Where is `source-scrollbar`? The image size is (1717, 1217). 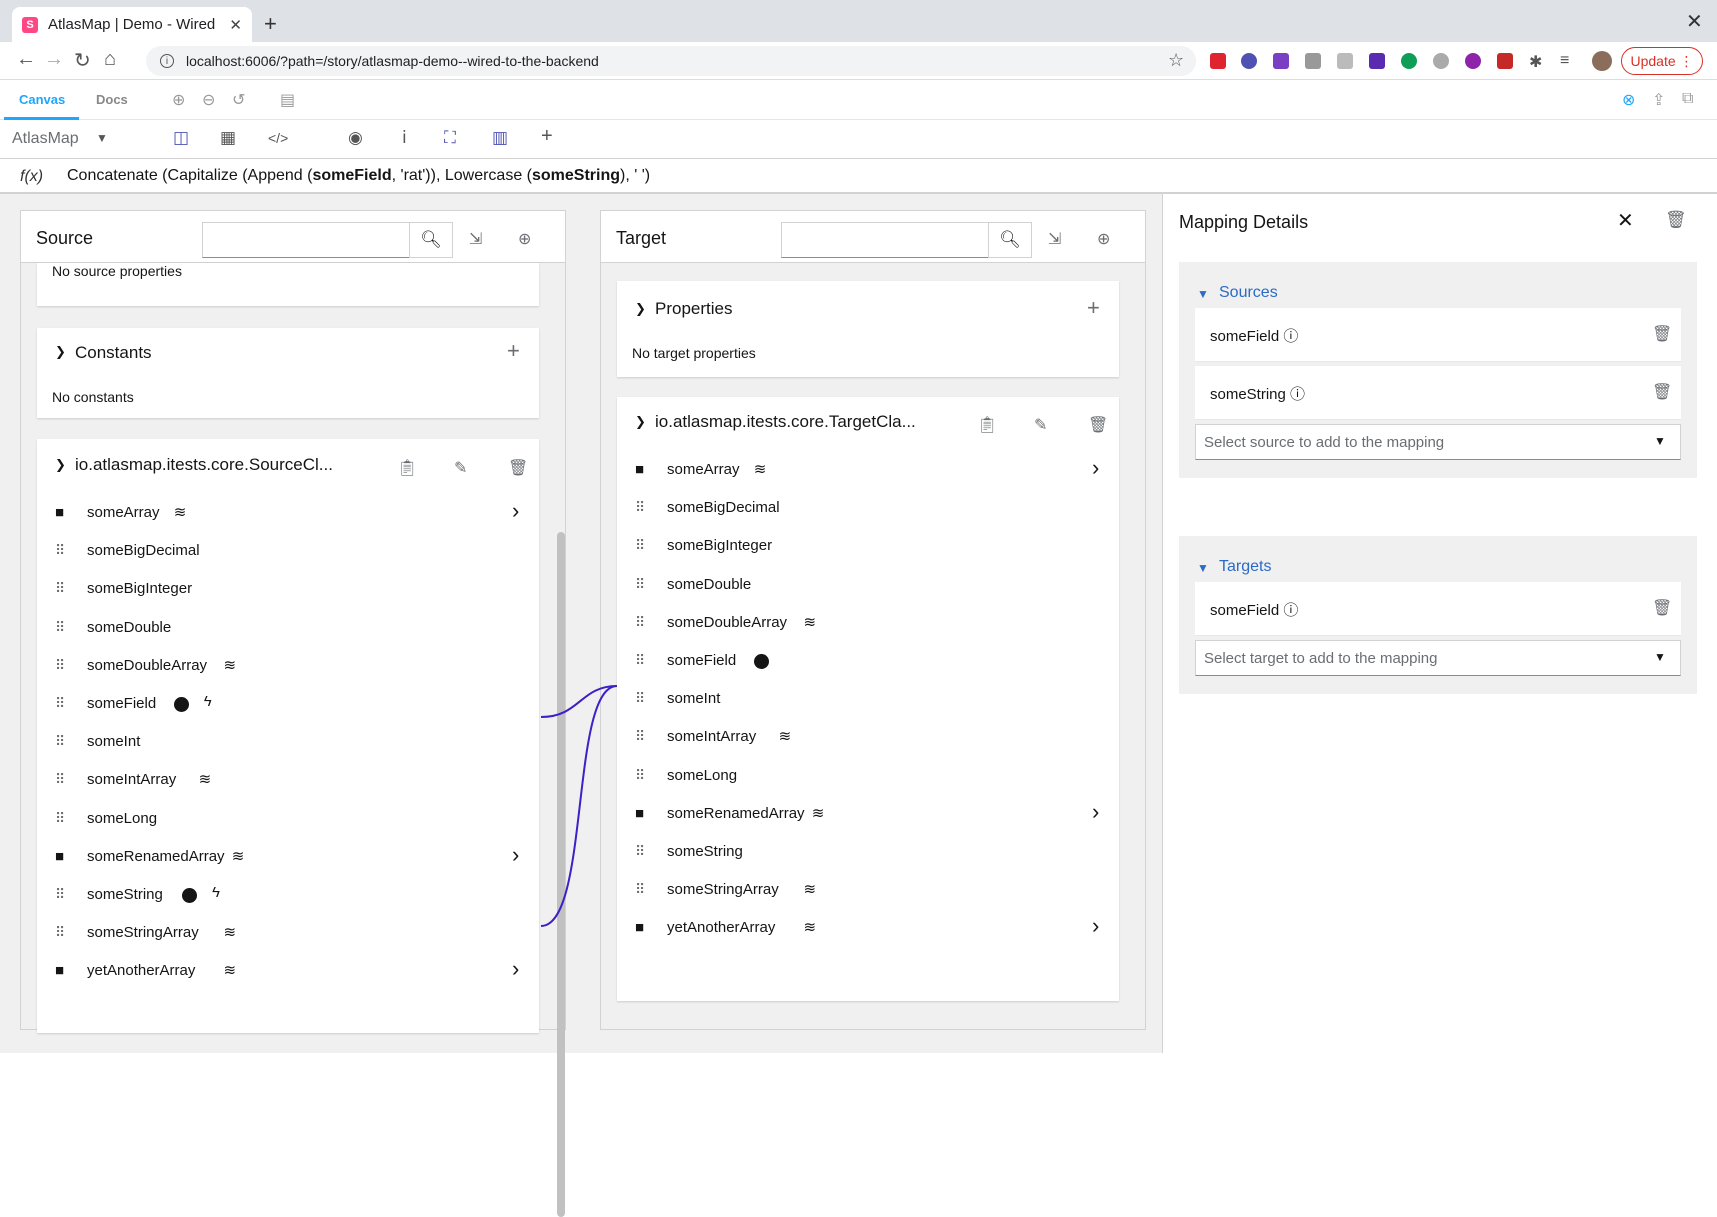
source-scrollbar is located at coordinates (561, 874).